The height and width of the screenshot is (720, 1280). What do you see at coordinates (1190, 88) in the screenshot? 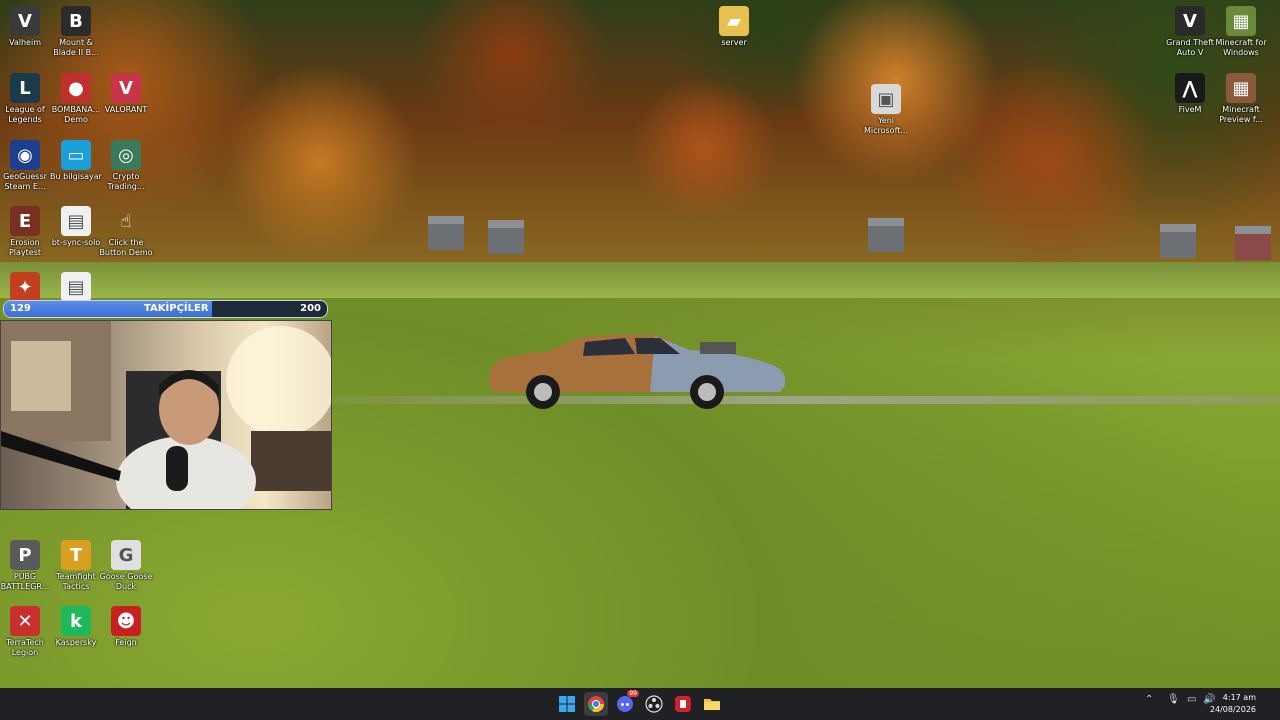
I see `fivem-icon: ⋀` at bounding box center [1190, 88].